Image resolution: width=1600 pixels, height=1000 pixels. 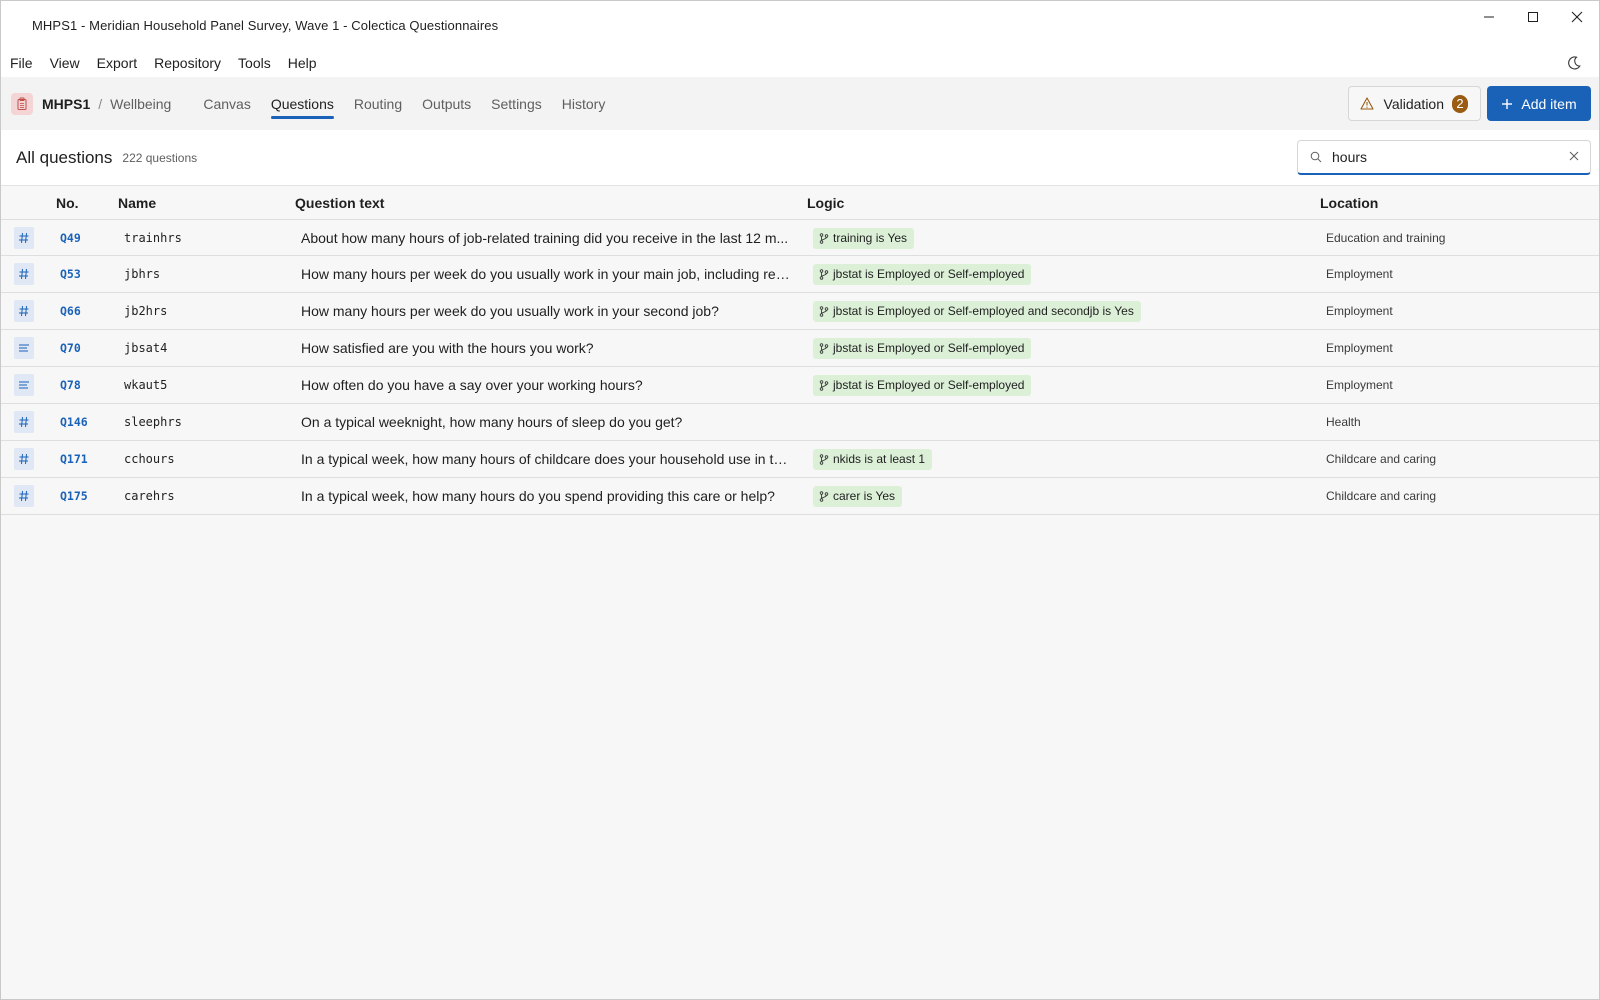 I want to click on clear-search-button, so click(x=1574, y=156).